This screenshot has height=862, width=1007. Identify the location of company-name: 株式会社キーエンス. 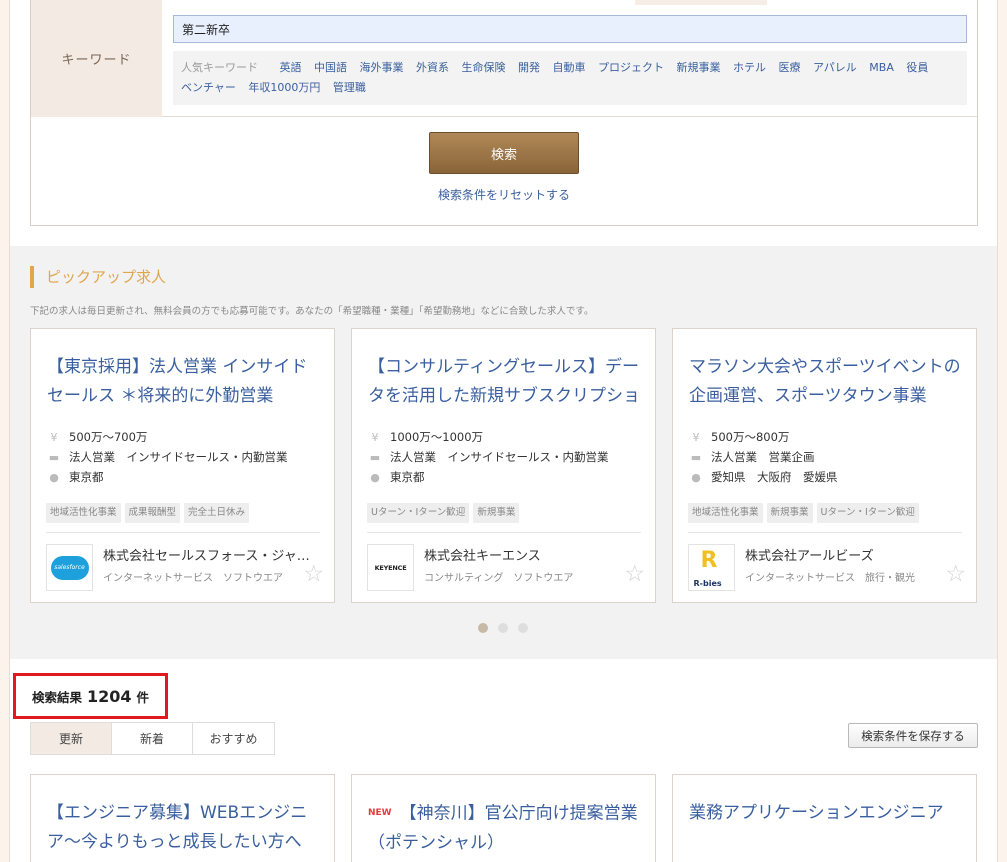
(482, 556).